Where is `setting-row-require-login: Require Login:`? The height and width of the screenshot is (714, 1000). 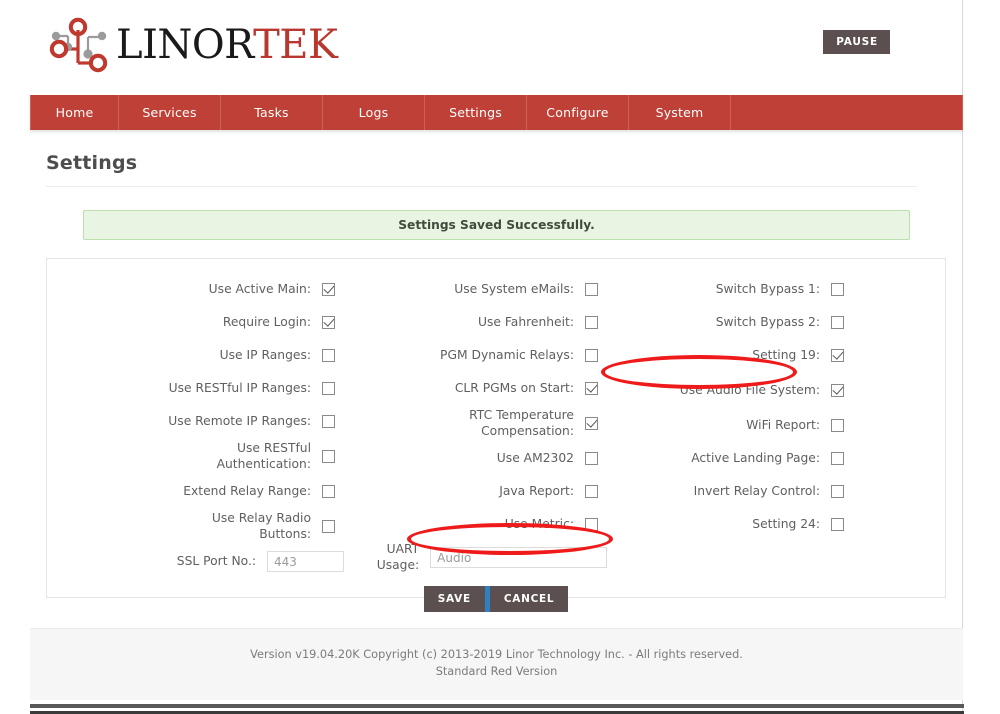
setting-row-require-login: Require Login: is located at coordinates (195, 322).